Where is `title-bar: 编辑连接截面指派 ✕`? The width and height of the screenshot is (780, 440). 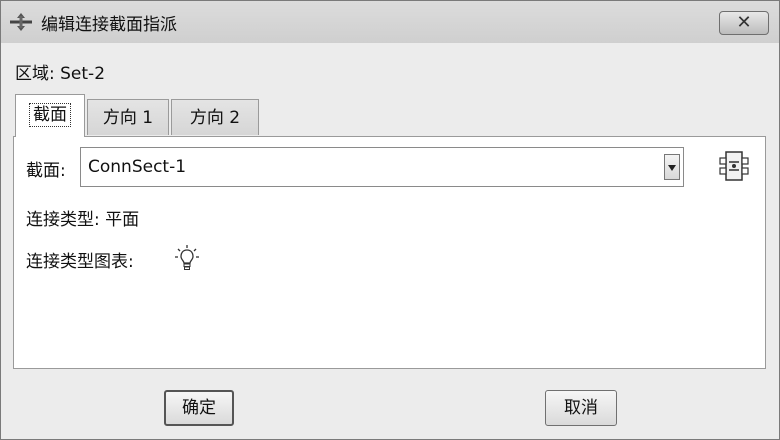
title-bar: 编辑连接截面指派 ✕ is located at coordinates (390, 22).